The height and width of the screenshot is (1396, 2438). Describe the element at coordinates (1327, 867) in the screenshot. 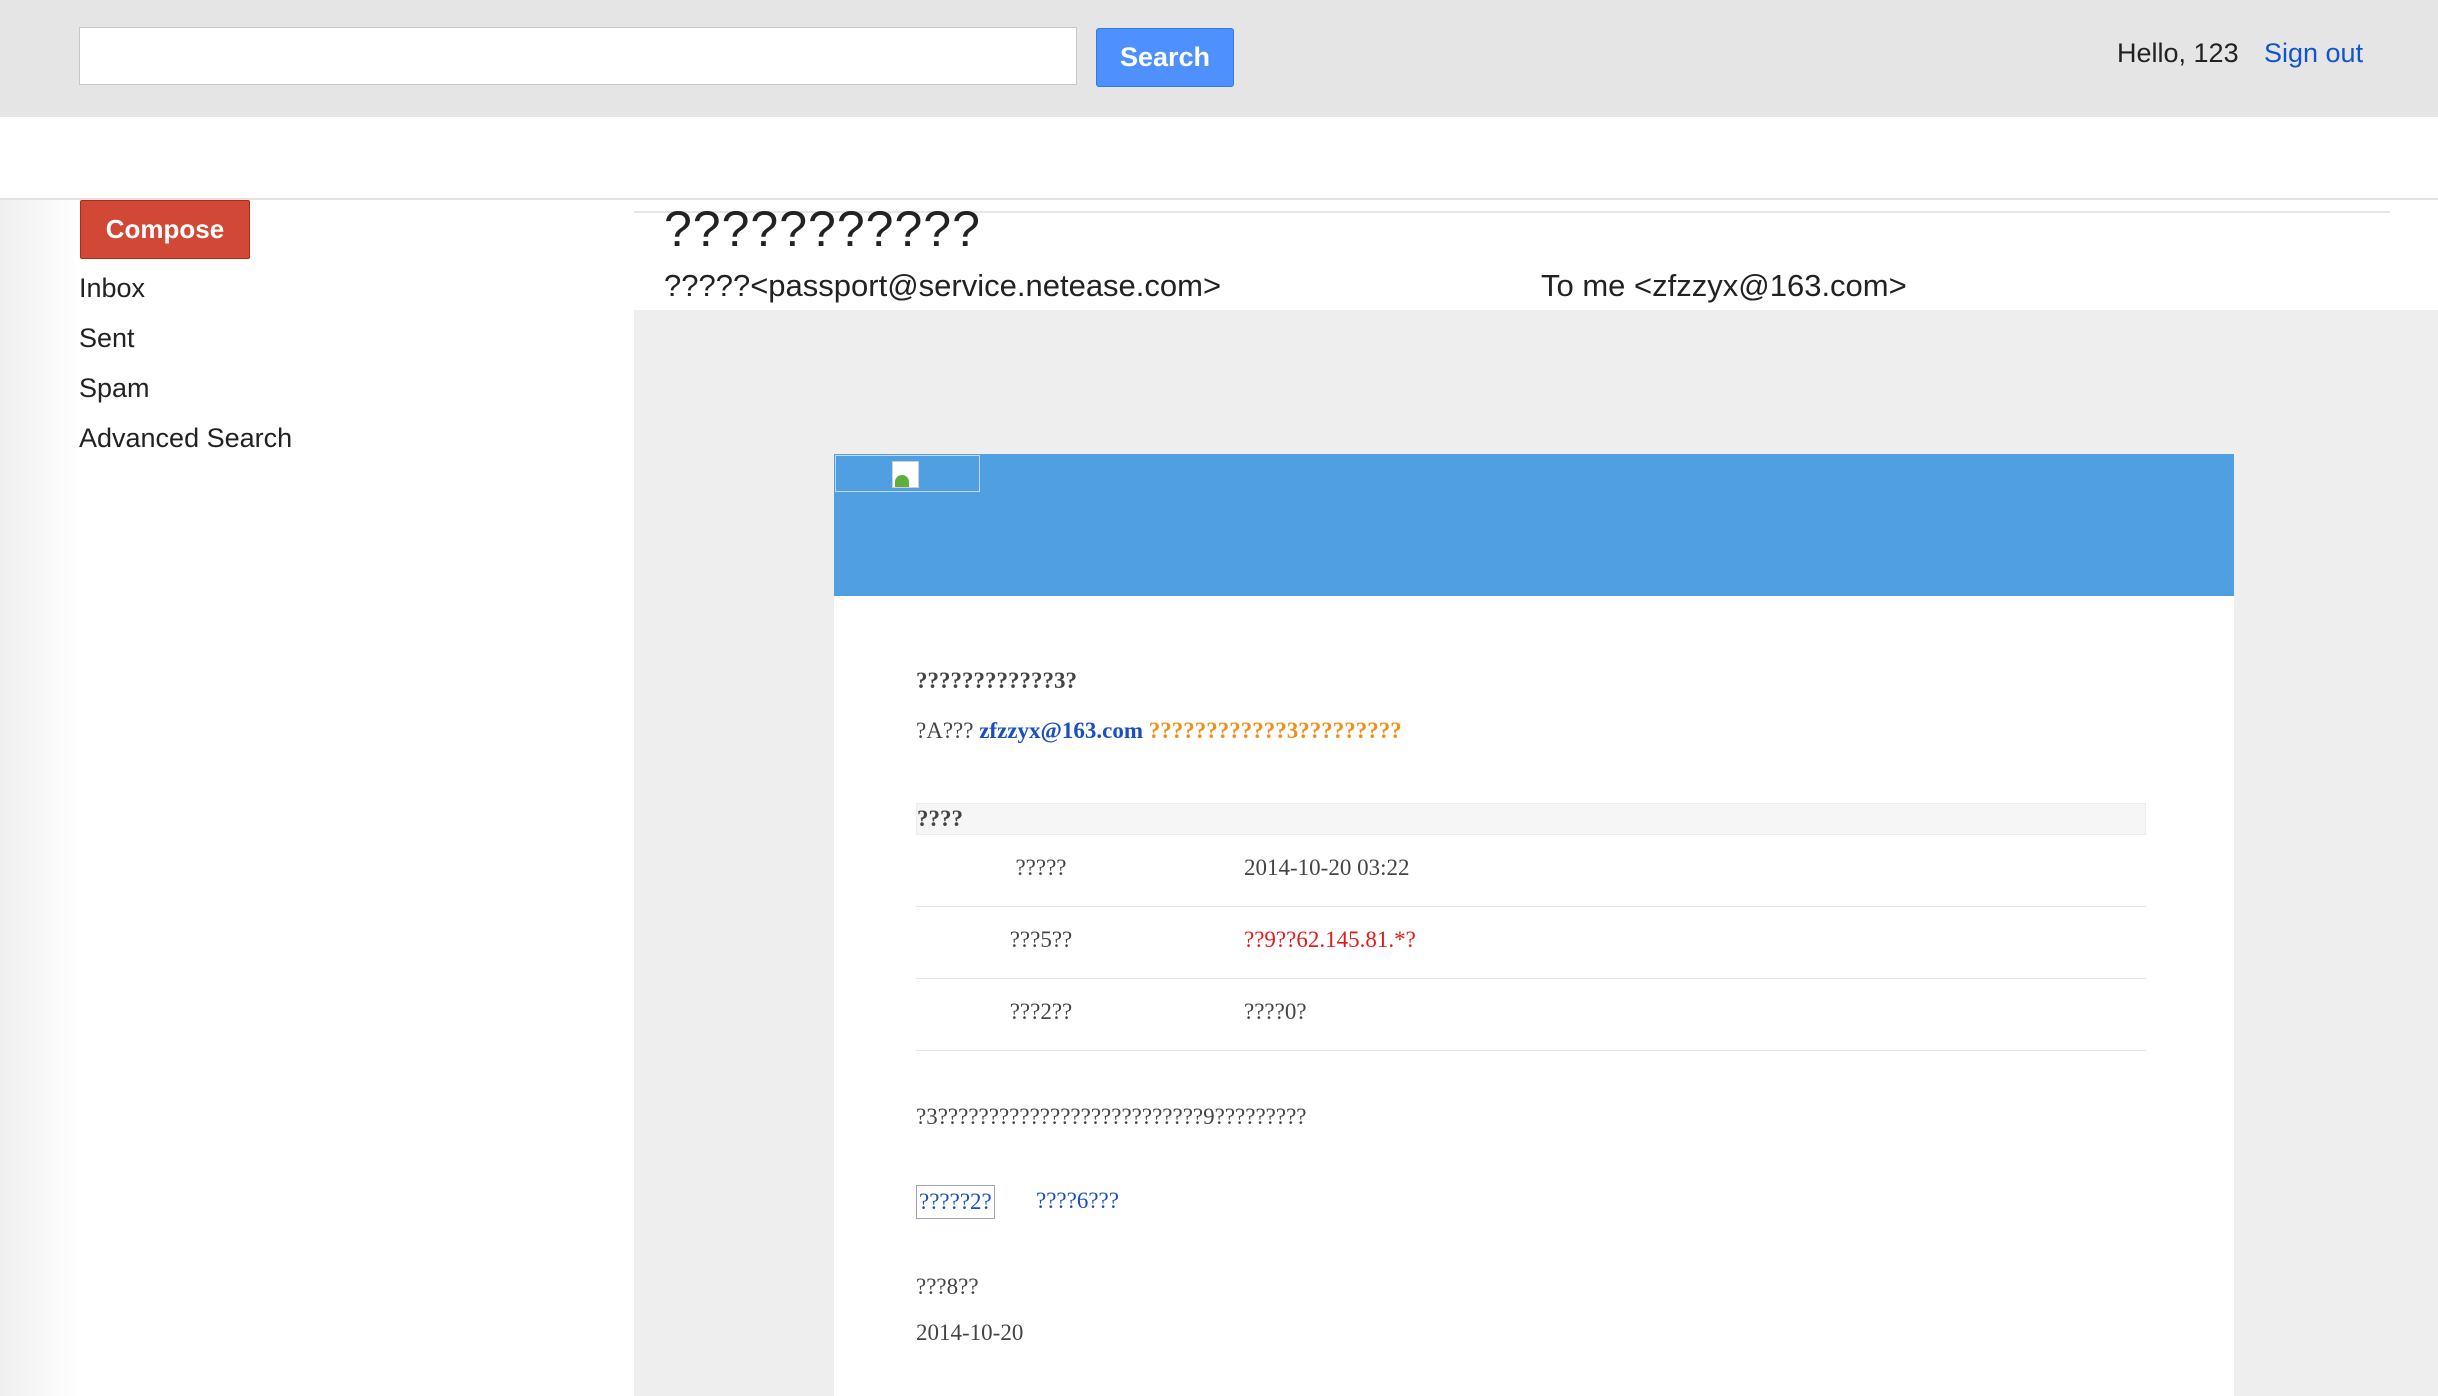

I see `detail-value: 2014-10-20 03:22` at that location.